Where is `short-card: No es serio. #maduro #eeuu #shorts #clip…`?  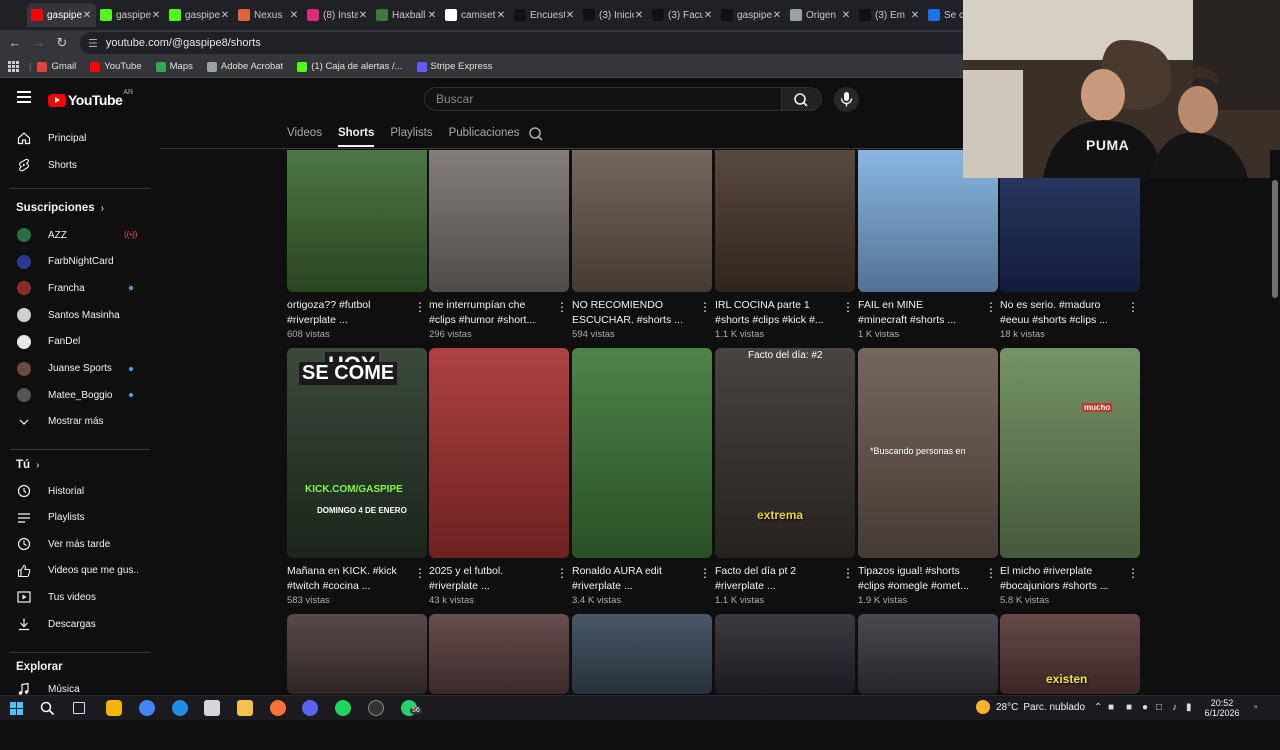 short-card: No es serio. #maduro #eeuu #shorts #clip… is located at coordinates (1070, 249).